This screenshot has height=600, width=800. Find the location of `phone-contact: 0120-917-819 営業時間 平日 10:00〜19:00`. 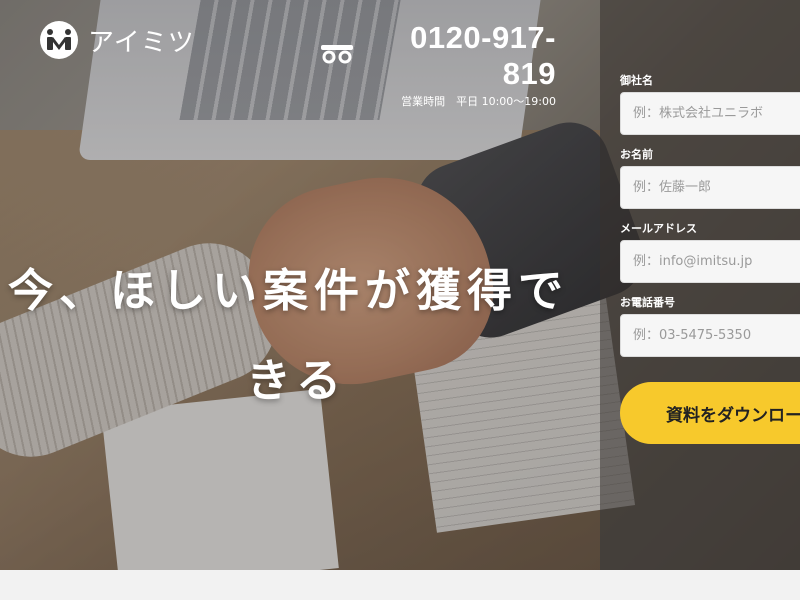

phone-contact: 0120-917-819 営業時間 平日 10:00〜19:00 is located at coordinates (438, 64).